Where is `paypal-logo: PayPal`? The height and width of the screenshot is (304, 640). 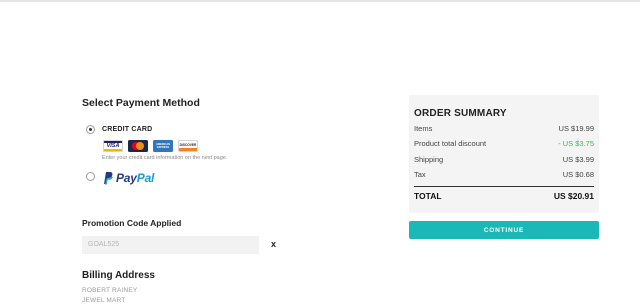 paypal-logo: PayPal is located at coordinates (128, 178).